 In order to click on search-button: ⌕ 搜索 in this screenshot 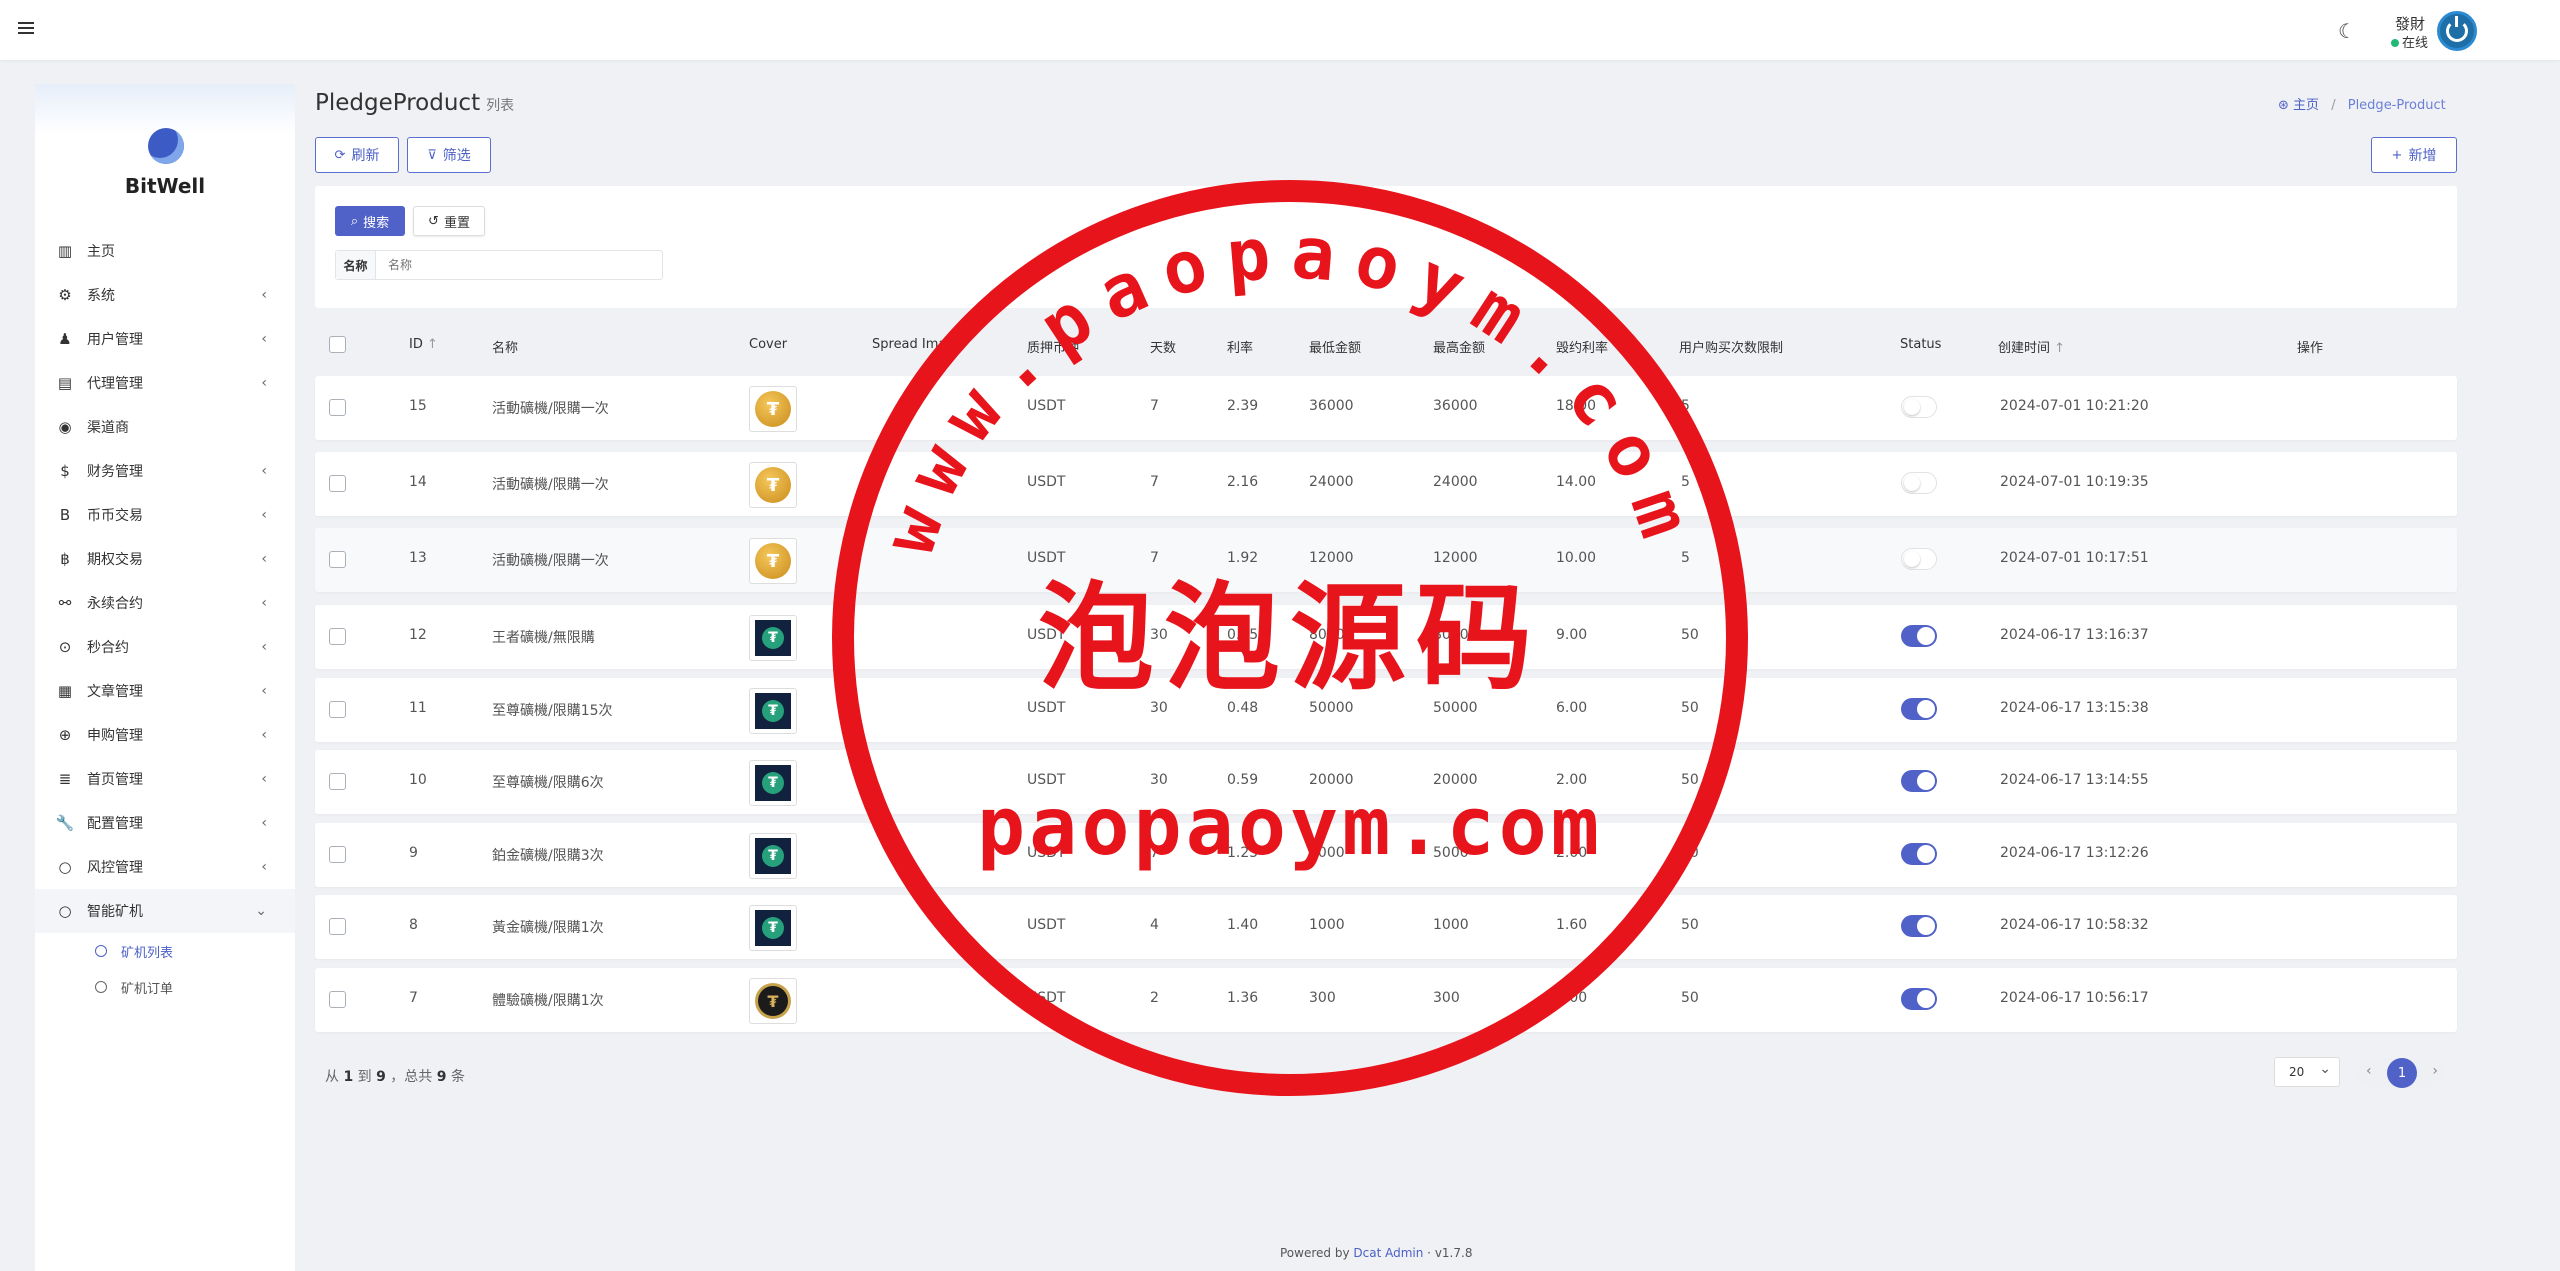, I will do `click(370, 221)`.